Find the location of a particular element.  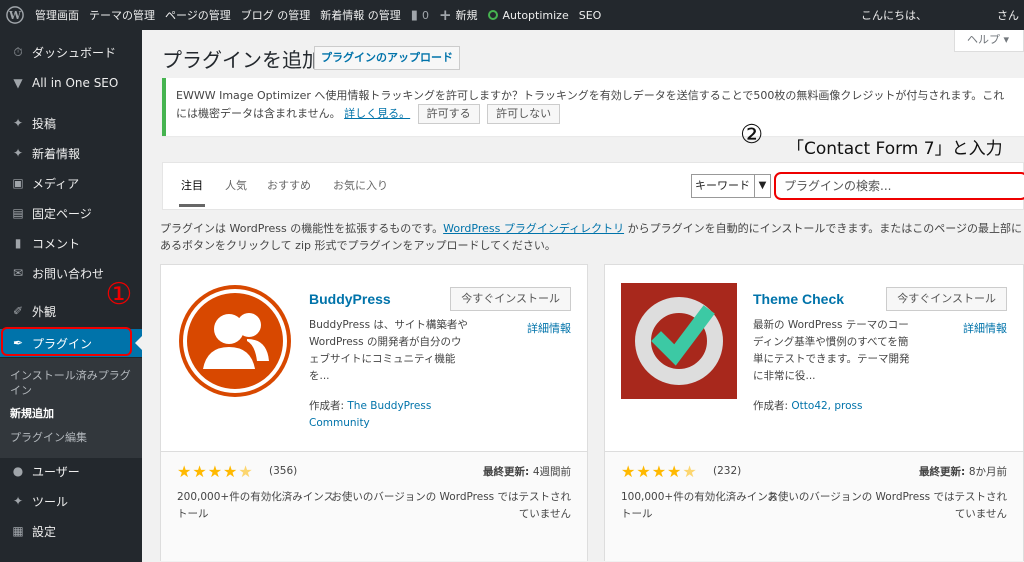

menu-media: ▣ メディア is located at coordinates (71, 183).